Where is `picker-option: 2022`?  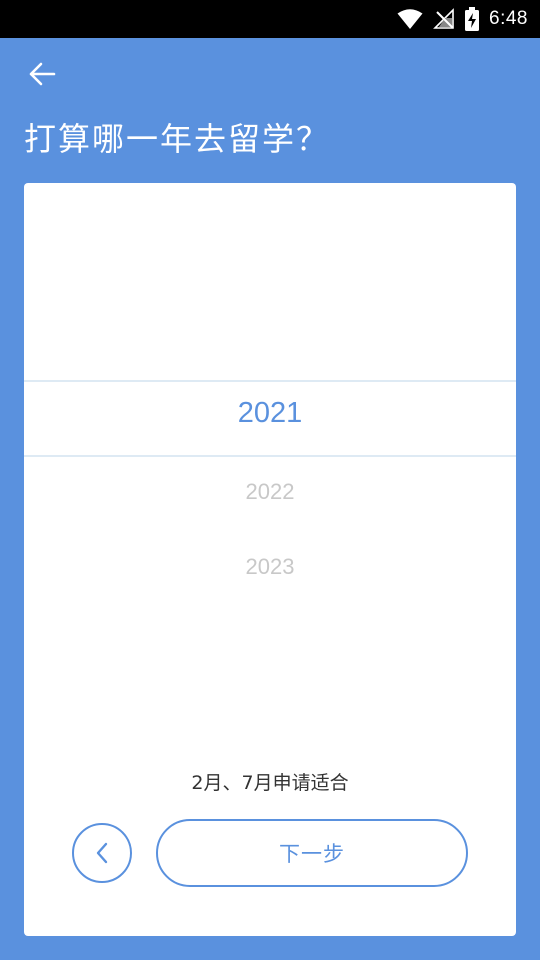 picker-option: 2022 is located at coordinates (270, 492).